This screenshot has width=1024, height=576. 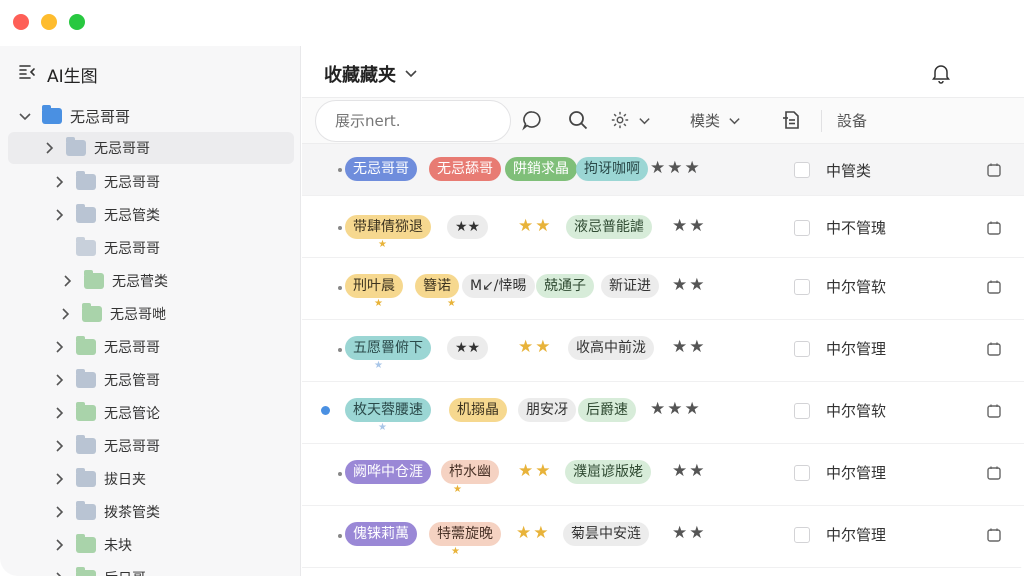 What do you see at coordinates (49, 22) in the screenshot?
I see `minimize-window-button` at bounding box center [49, 22].